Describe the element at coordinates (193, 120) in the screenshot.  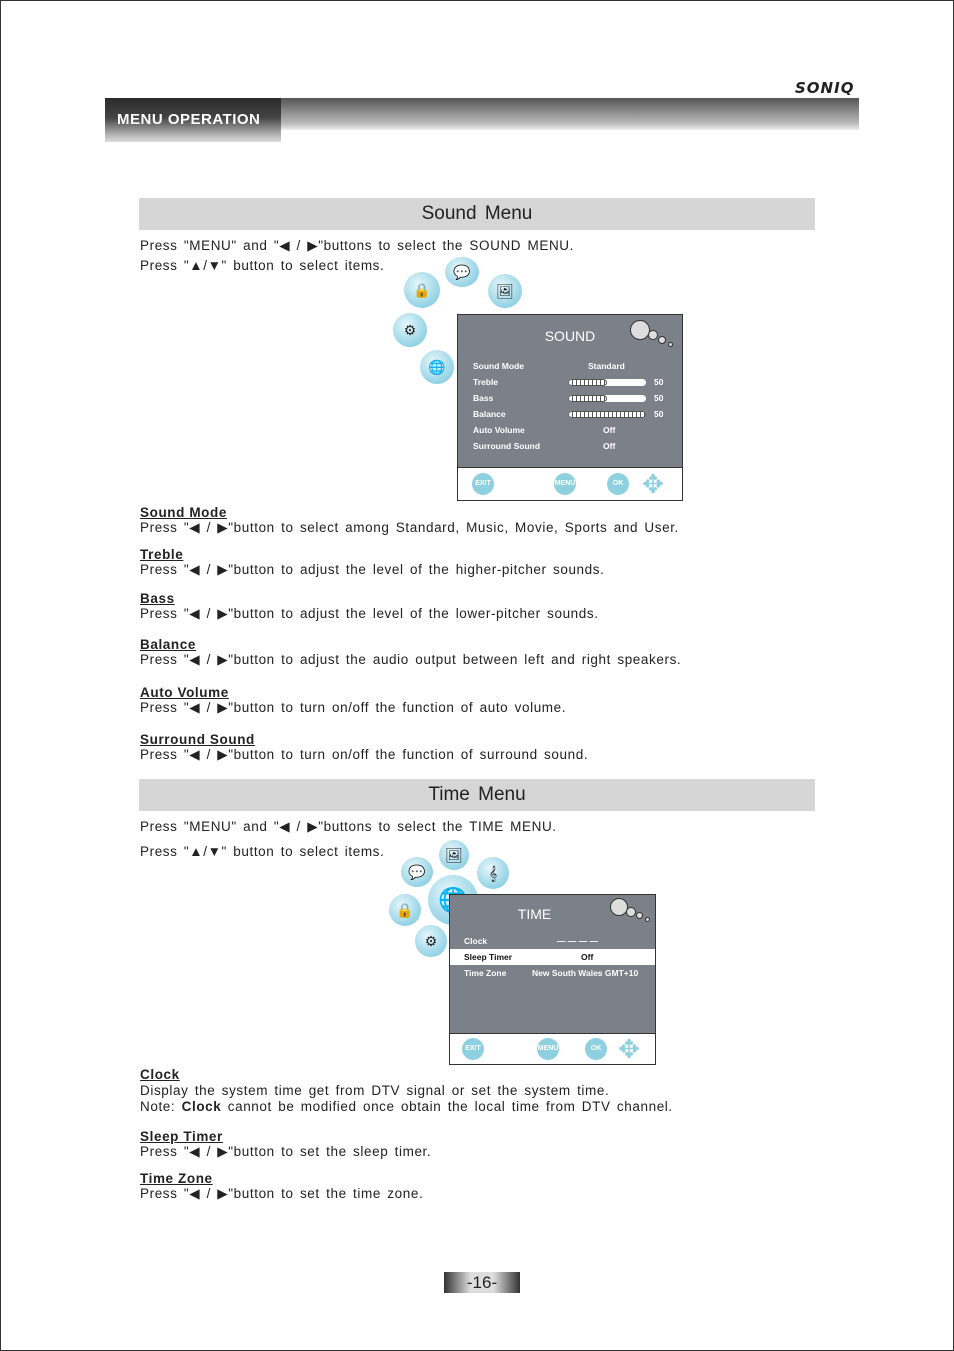
I see `section-title: MENU OPERATION` at that location.